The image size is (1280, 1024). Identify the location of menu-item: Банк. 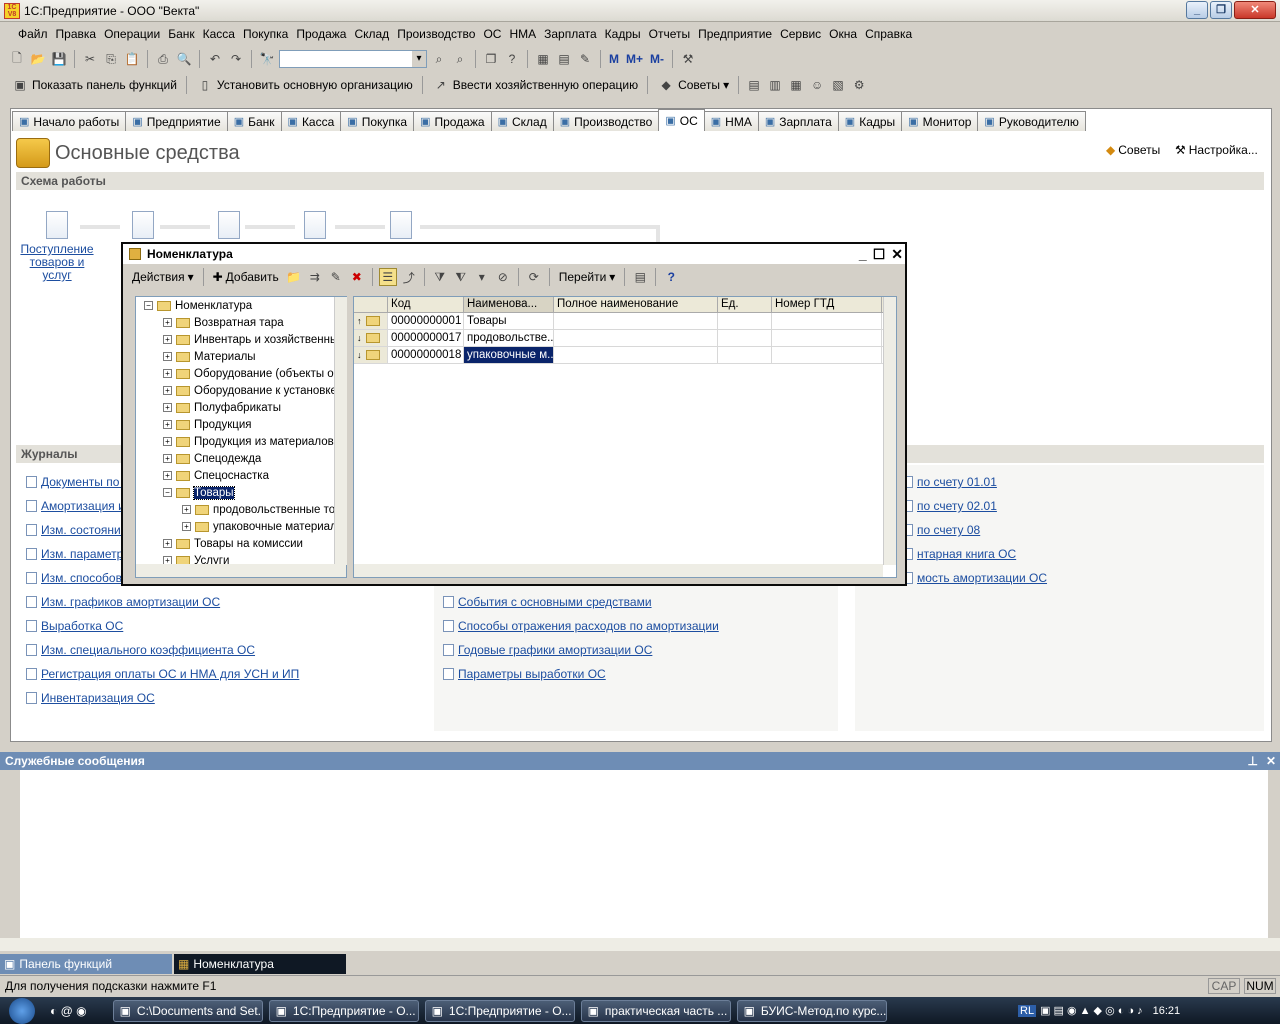
(181, 34).